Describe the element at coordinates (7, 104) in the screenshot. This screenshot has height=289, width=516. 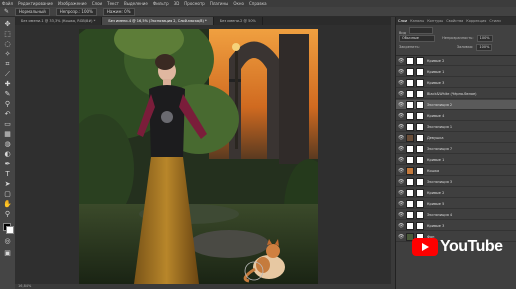
I see `stamp-icon: ⚲` at that location.